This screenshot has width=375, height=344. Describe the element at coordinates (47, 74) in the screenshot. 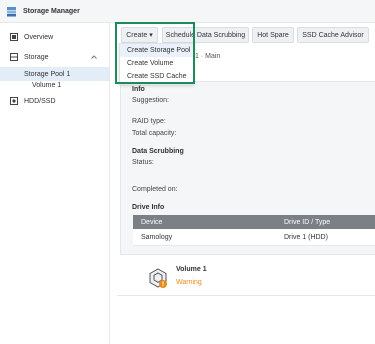

I see `sidebar-item-label: Storage Pool 1` at that location.